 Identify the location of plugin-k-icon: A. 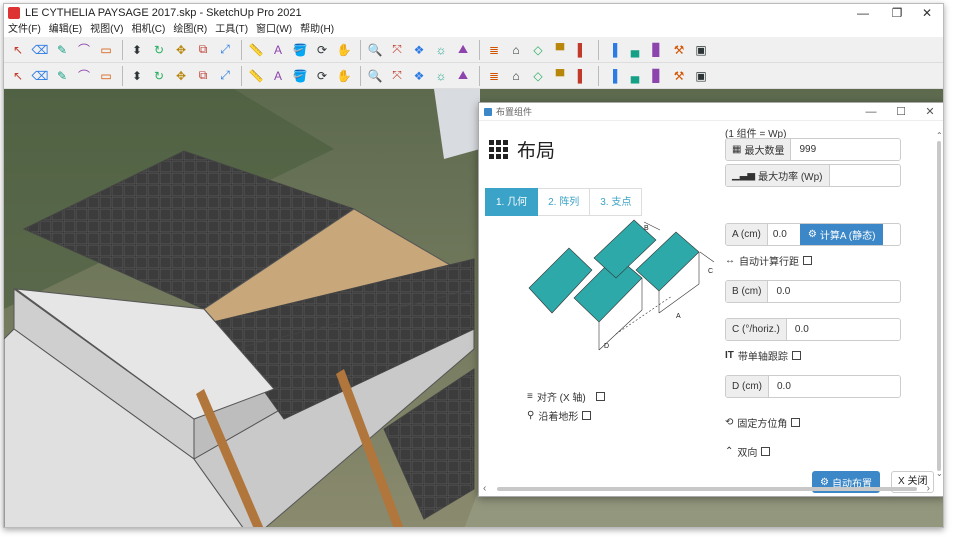
(278, 76).